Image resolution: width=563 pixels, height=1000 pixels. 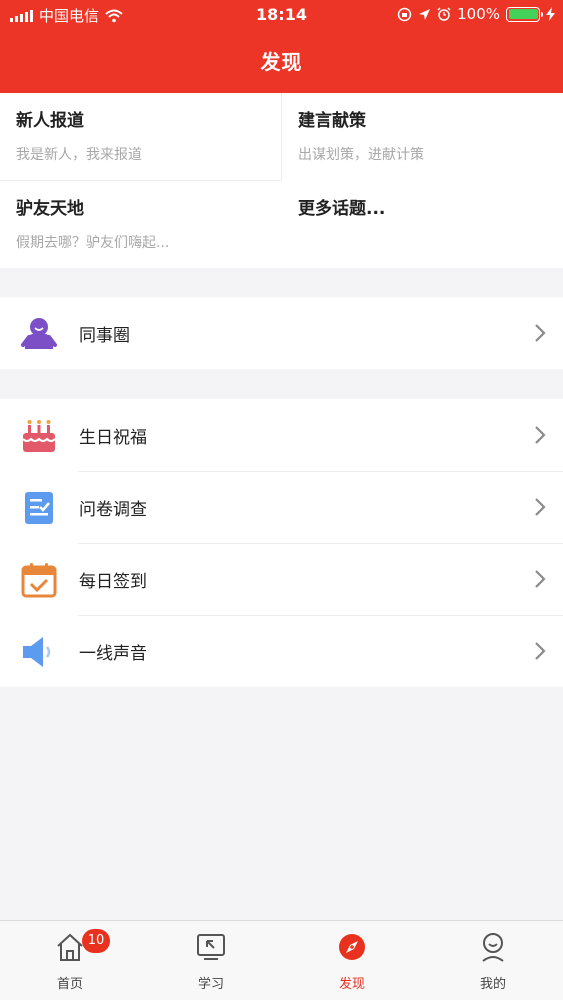 I want to click on birthday-cake-icon, so click(x=39, y=436).